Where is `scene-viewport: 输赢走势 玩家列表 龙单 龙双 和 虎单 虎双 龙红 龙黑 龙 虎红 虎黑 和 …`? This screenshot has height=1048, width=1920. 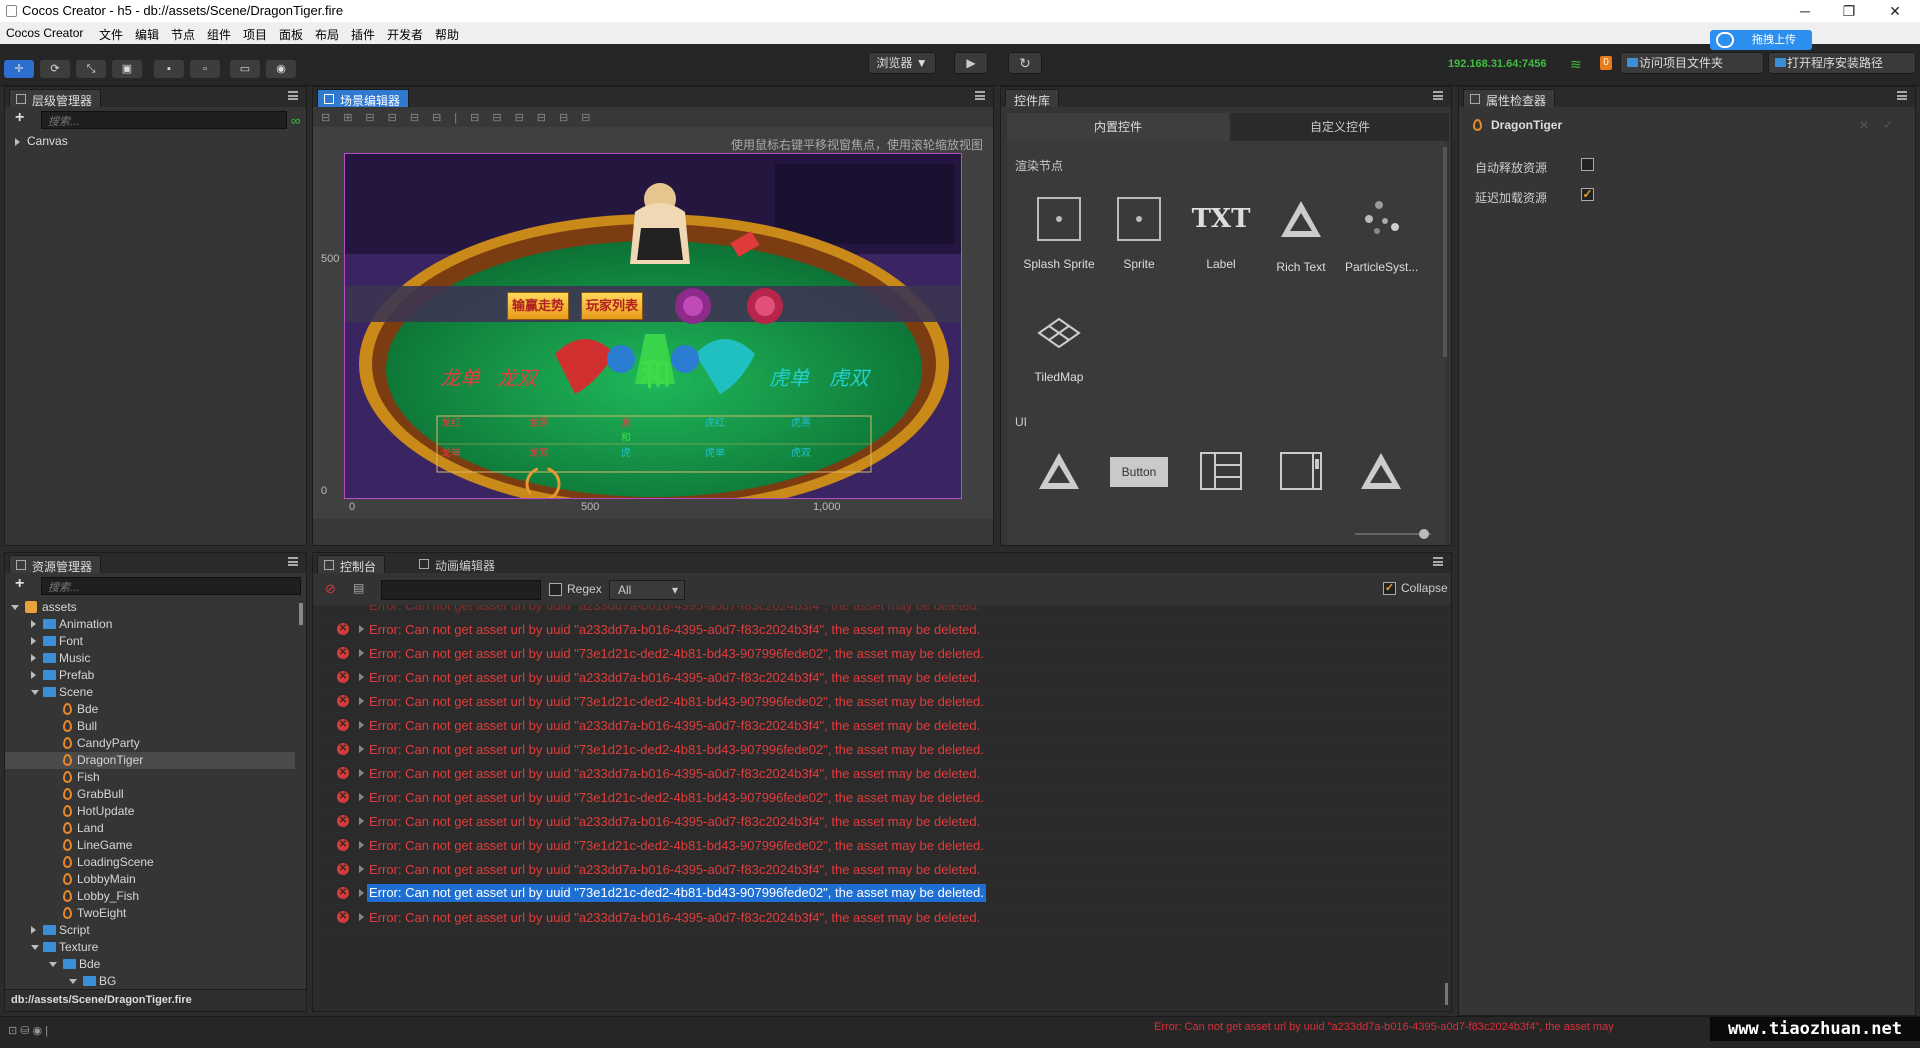 scene-viewport: 输赢走势 玩家列表 龙单 龙双 和 虎单 虎双 龙红 龙黑 龙 虎红 虎黑 和 … is located at coordinates (653, 326).